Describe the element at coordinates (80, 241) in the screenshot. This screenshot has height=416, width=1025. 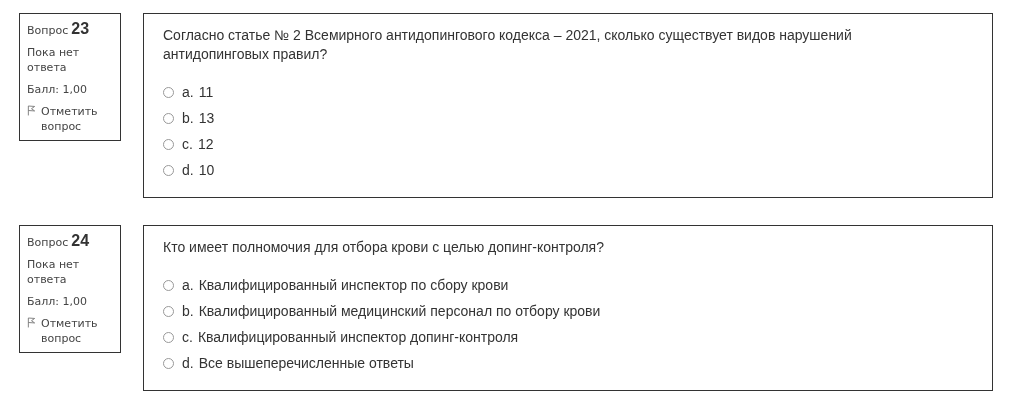
I see `question-number: 24` at that location.